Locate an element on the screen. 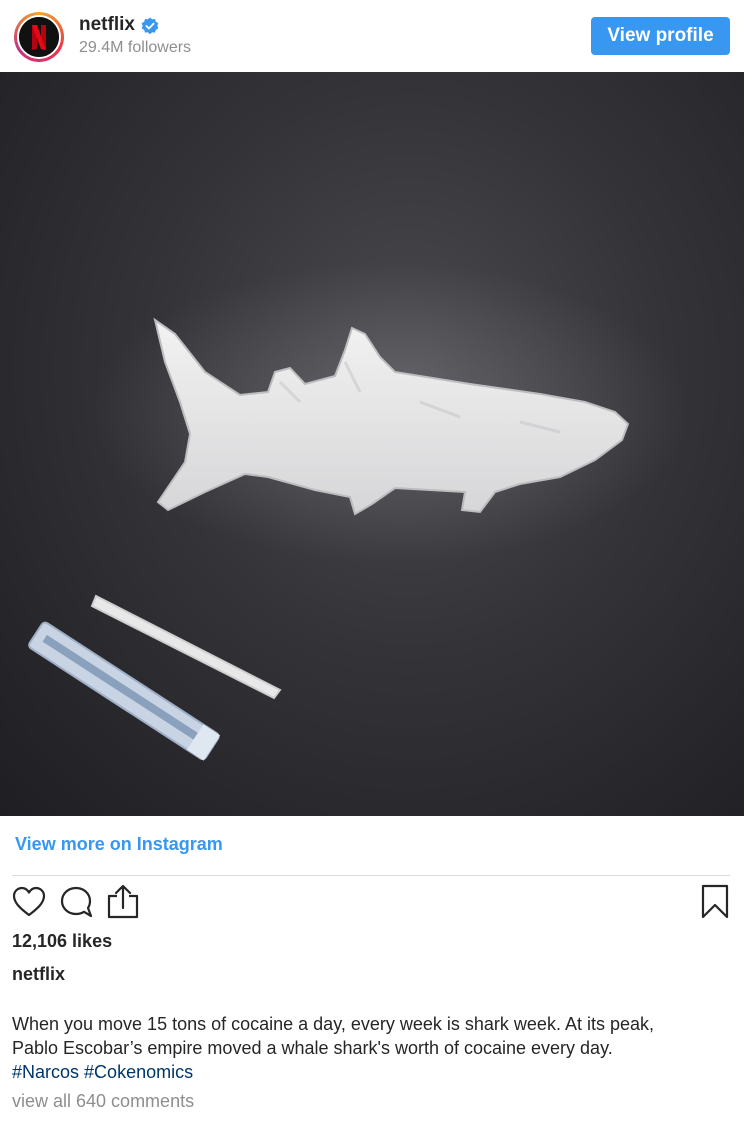  view-more-on-instagram-link: View more on Instagram is located at coordinates (119, 844).